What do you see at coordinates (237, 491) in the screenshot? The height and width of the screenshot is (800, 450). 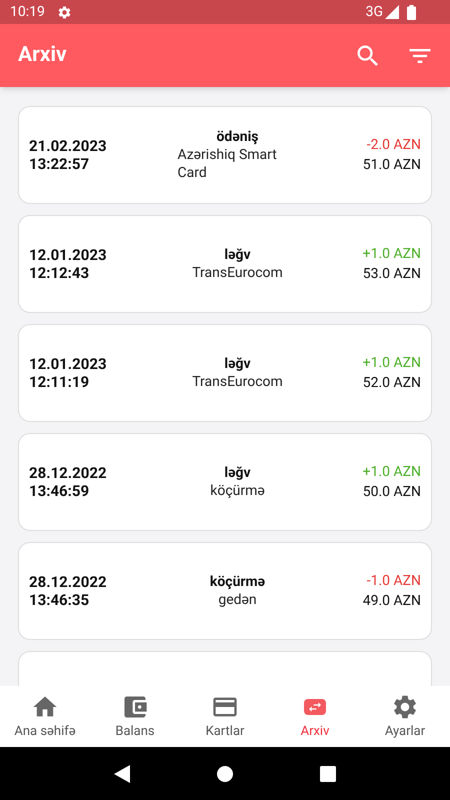 I see `transaction-description: köçürmə` at bounding box center [237, 491].